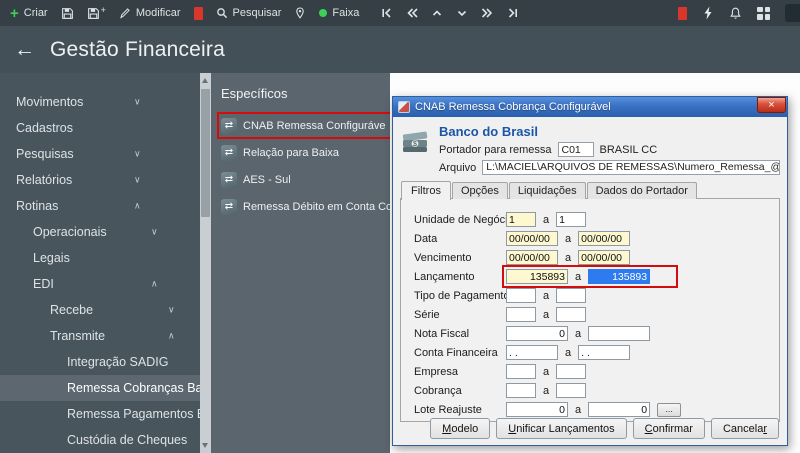 The width and height of the screenshot is (800, 453). What do you see at coordinates (604, 238) in the screenshot?
I see `data-to-field` at bounding box center [604, 238].